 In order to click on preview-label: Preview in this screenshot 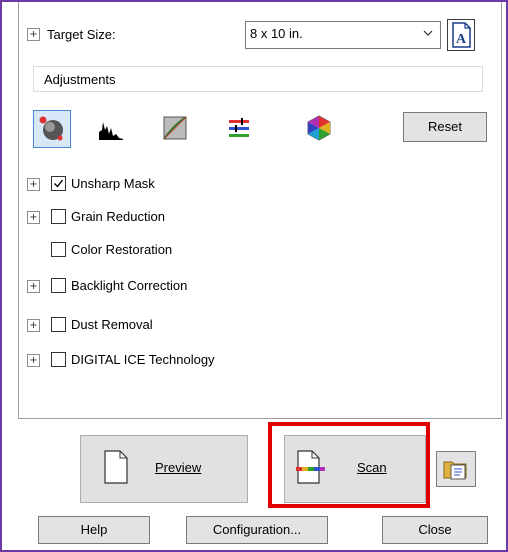, I will do `click(178, 467)`.